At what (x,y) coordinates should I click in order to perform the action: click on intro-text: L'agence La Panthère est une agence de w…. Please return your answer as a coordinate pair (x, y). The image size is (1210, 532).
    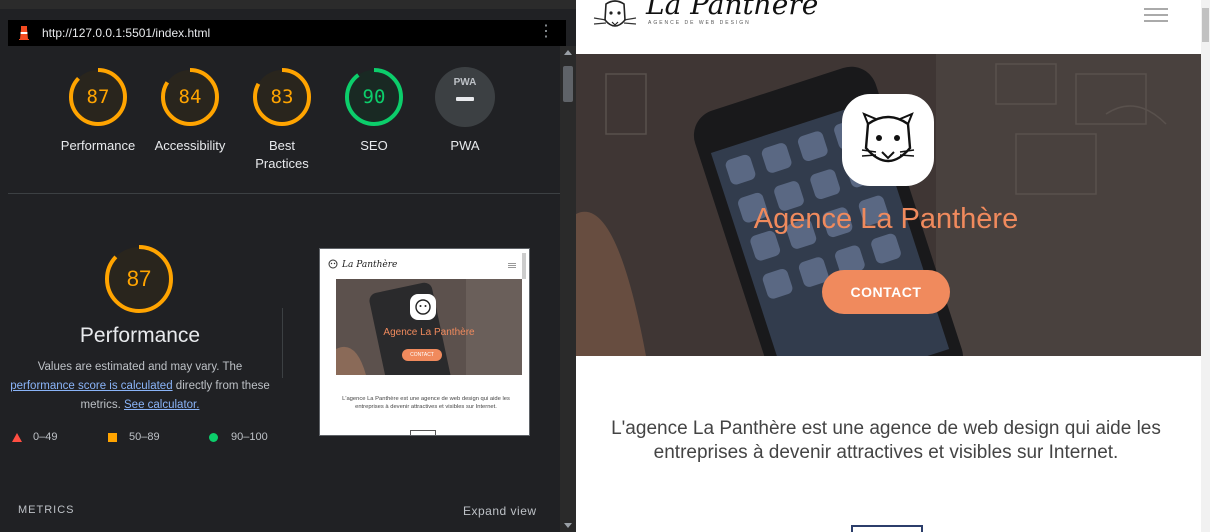
    Looking at the image, I should click on (886, 440).